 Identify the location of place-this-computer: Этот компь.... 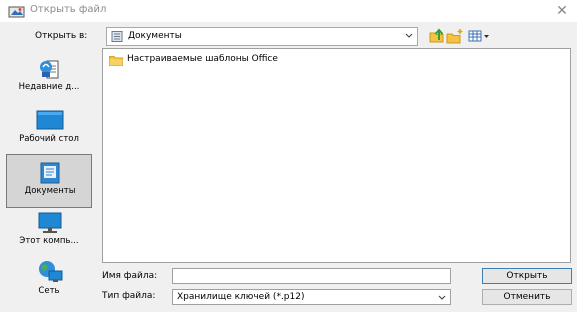
(49, 235).